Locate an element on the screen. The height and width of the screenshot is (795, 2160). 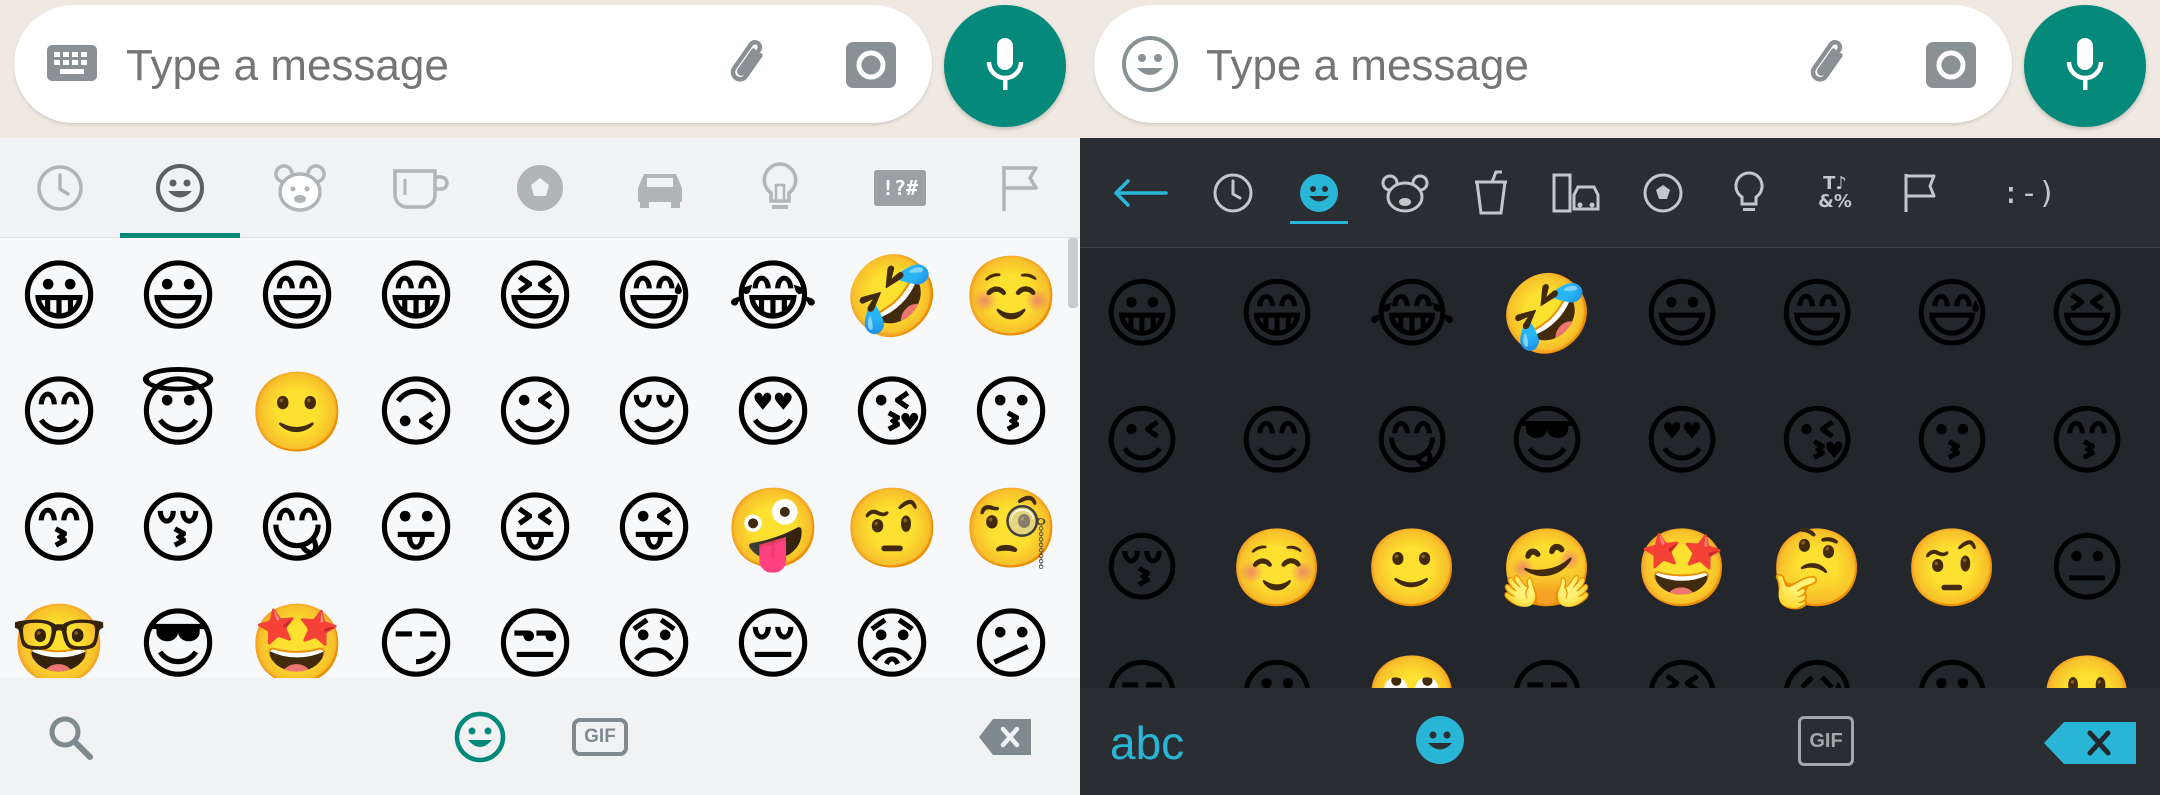
emoji-key: 😶 is located at coordinates (1277, 662).